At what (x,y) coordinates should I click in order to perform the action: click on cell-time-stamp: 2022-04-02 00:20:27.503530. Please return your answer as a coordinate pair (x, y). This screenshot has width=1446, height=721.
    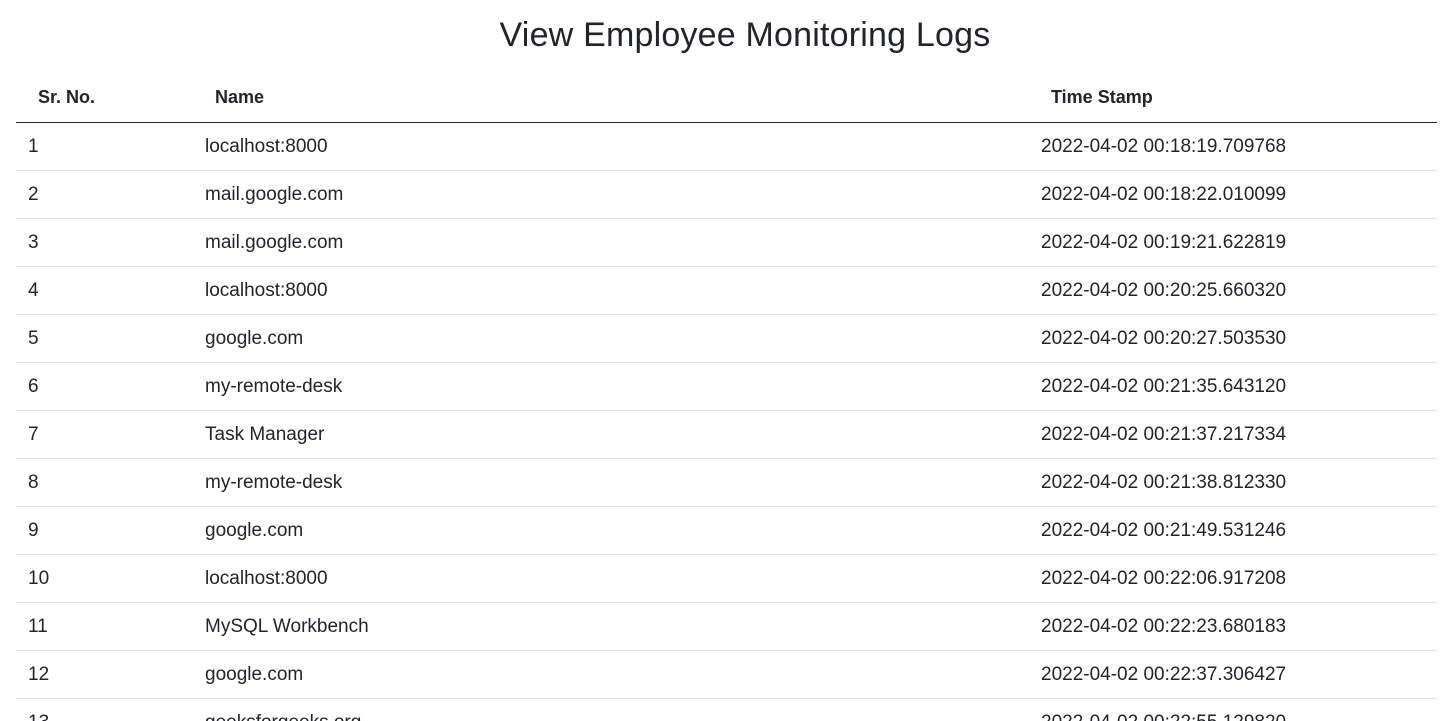
    Looking at the image, I should click on (1233, 338).